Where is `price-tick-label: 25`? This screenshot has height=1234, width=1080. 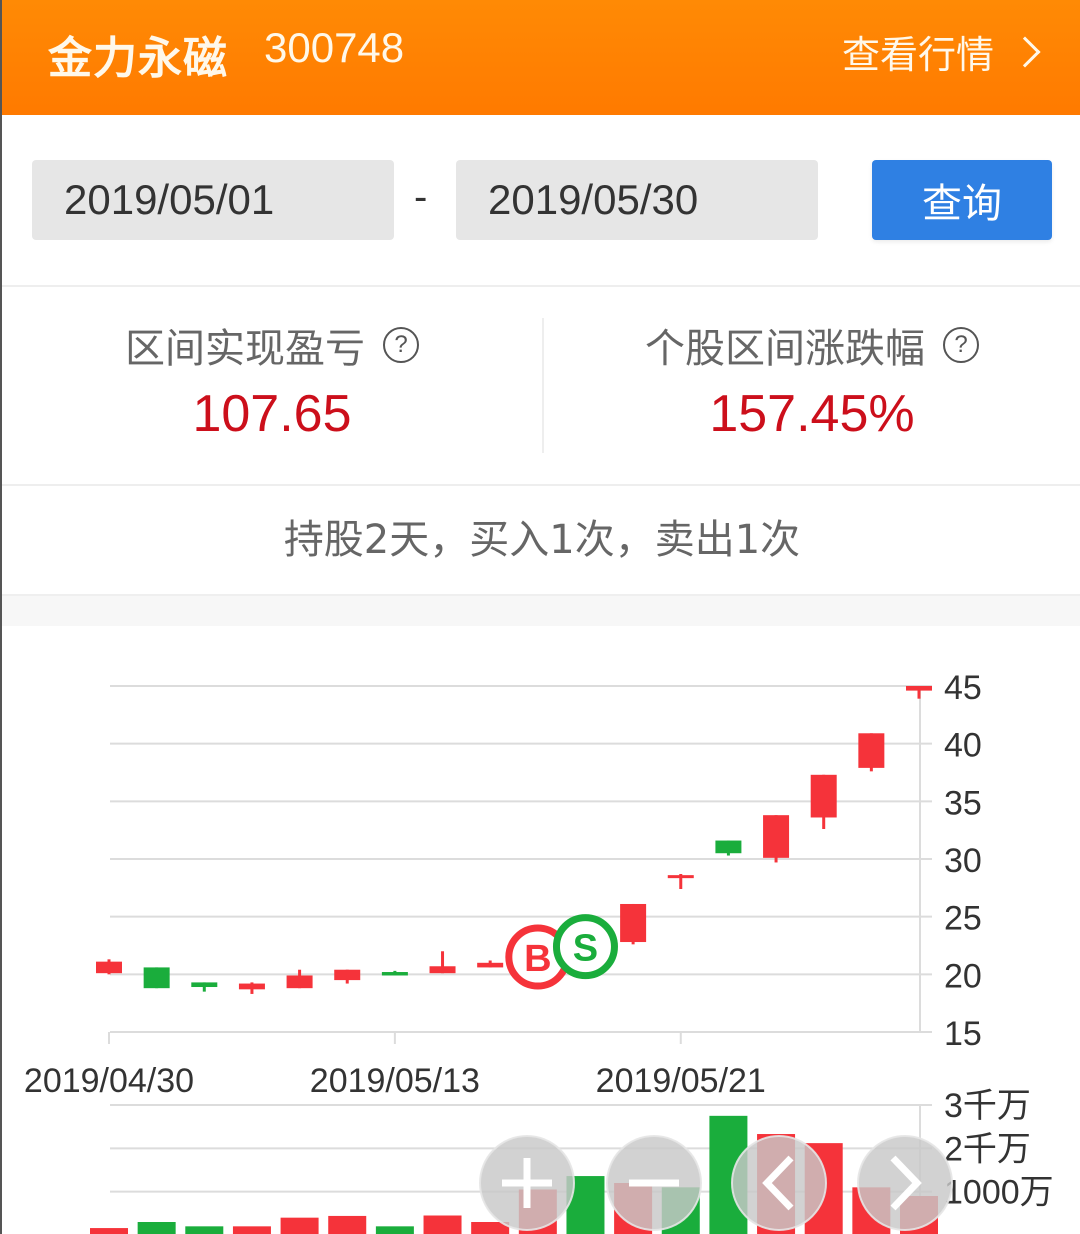 price-tick-label: 25 is located at coordinates (963, 919).